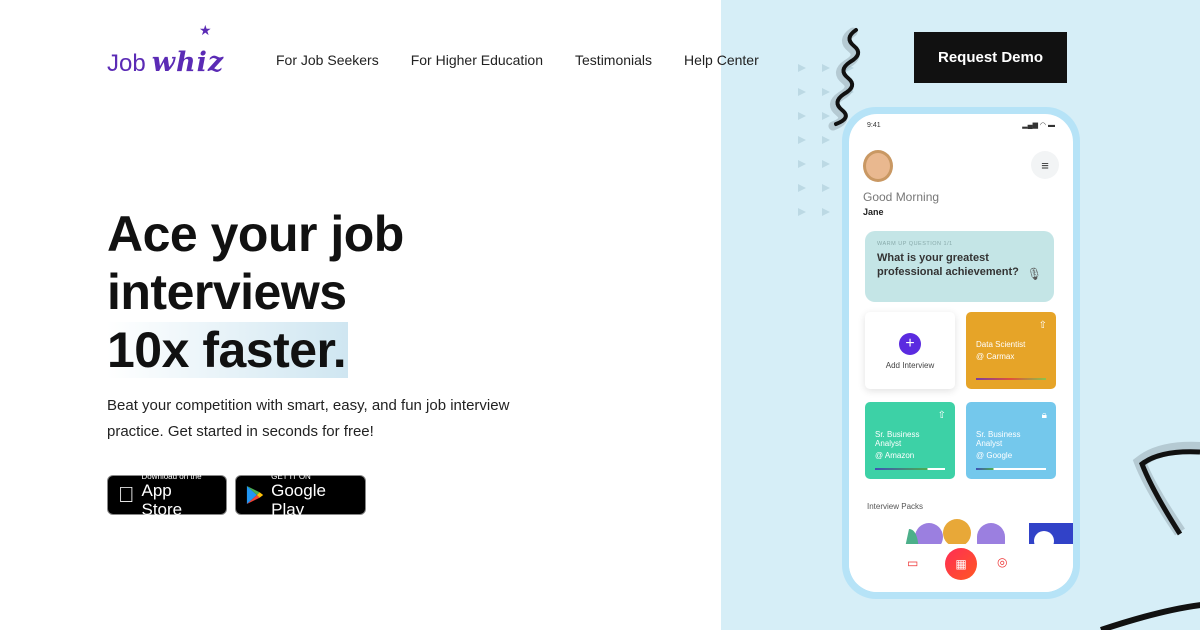 Image resolution: width=1200 pixels, height=630 pixels. Describe the element at coordinates (255, 495) in the screenshot. I see `google-play-icon` at that location.